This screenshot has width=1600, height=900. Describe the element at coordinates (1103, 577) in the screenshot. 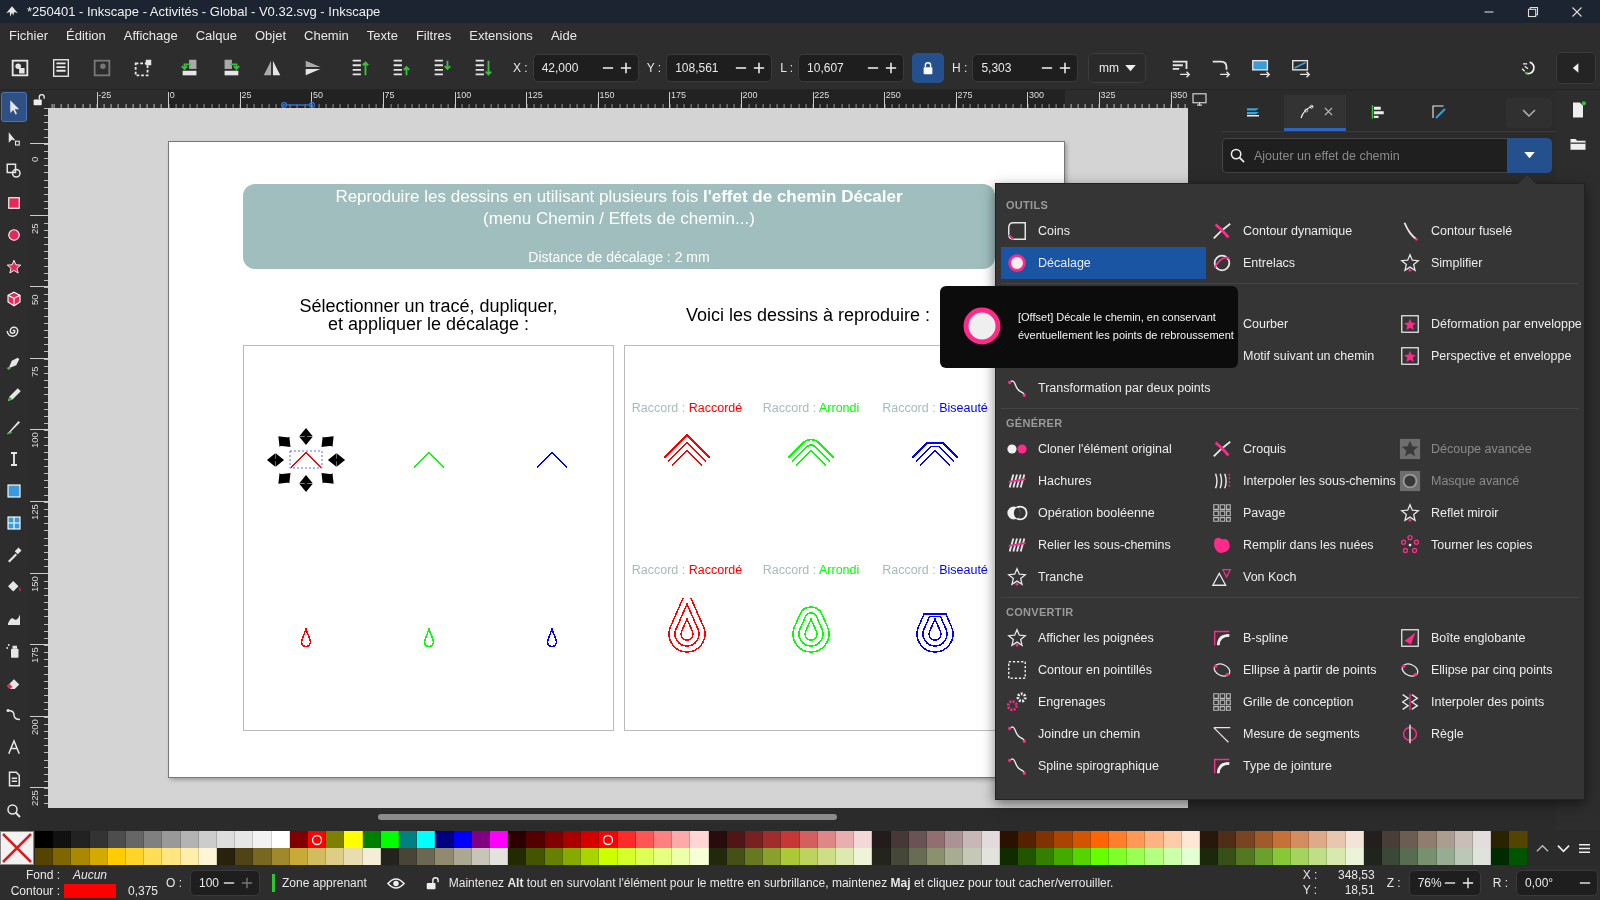

I see `effect-item: Tranche` at that location.